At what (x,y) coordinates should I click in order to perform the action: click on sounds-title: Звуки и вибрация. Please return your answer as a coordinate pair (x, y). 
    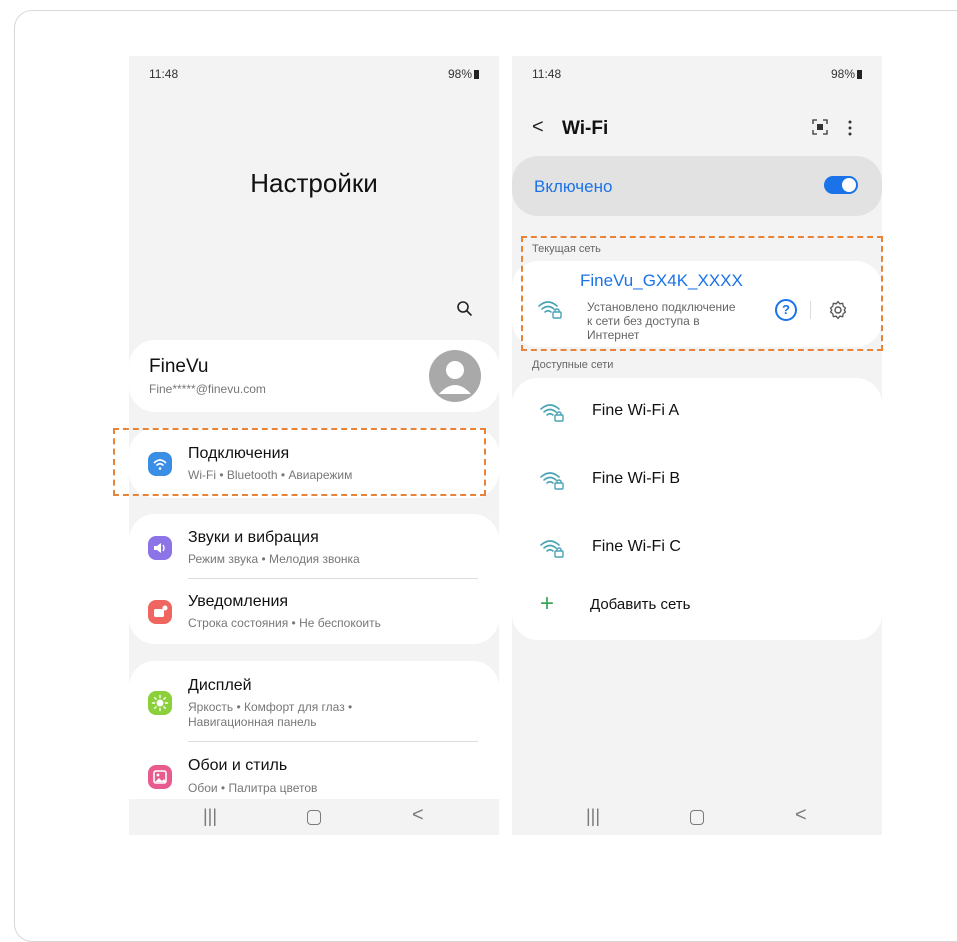
    Looking at the image, I should click on (253, 538).